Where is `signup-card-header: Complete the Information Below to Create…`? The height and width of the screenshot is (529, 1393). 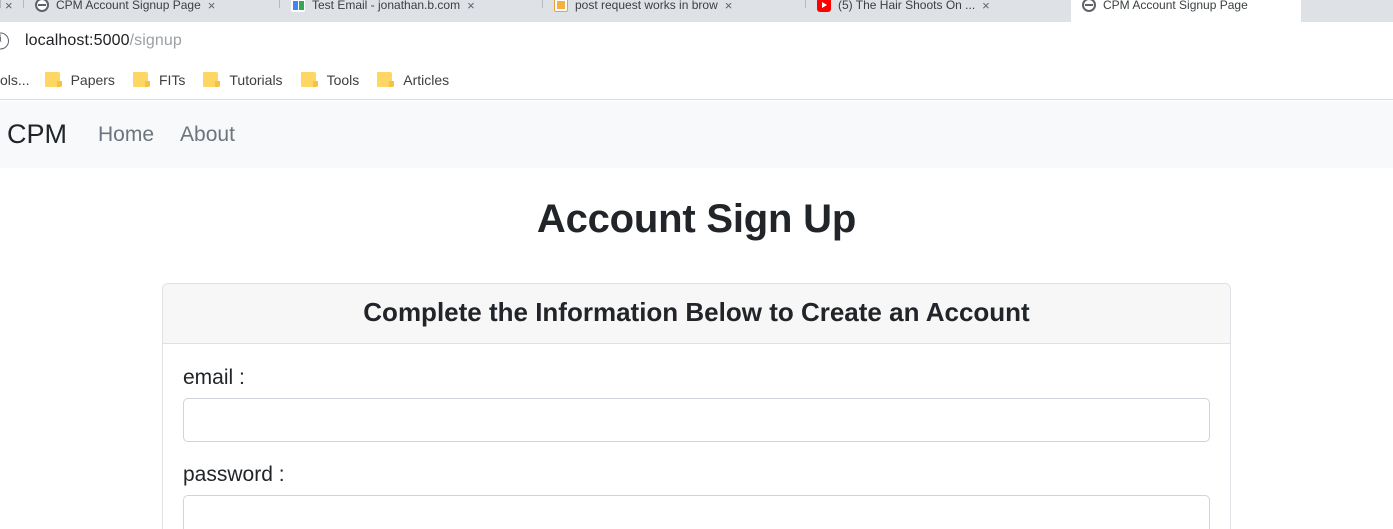 signup-card-header: Complete the Information Below to Create… is located at coordinates (696, 314).